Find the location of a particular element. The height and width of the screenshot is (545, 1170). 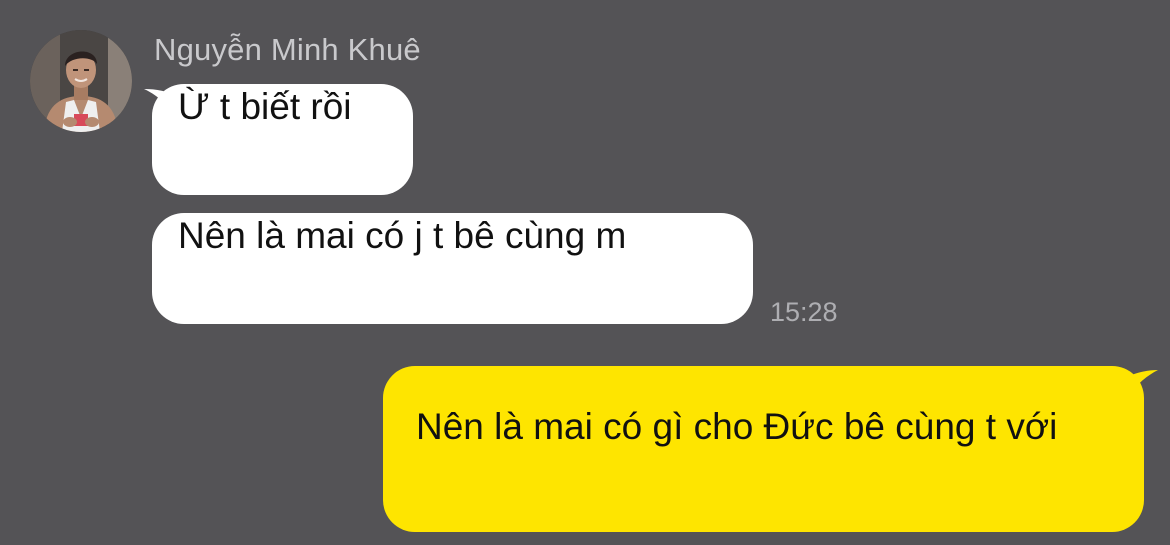

message-text: Ừ t biết rồi is located at coordinates (265, 106).